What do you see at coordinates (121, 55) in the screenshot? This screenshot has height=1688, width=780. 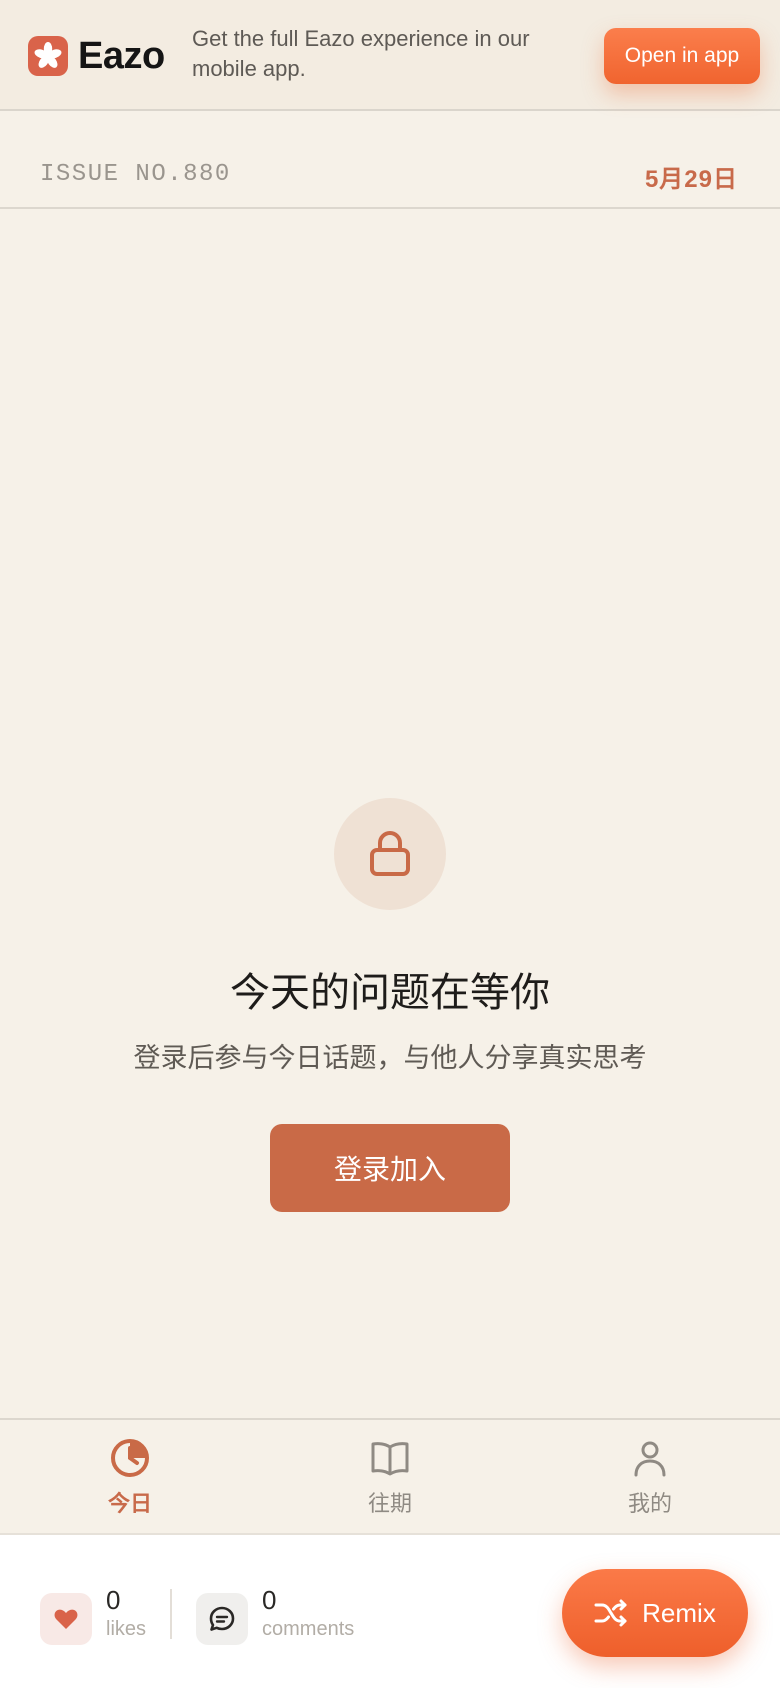 I see `brand-name: Eazo` at bounding box center [121, 55].